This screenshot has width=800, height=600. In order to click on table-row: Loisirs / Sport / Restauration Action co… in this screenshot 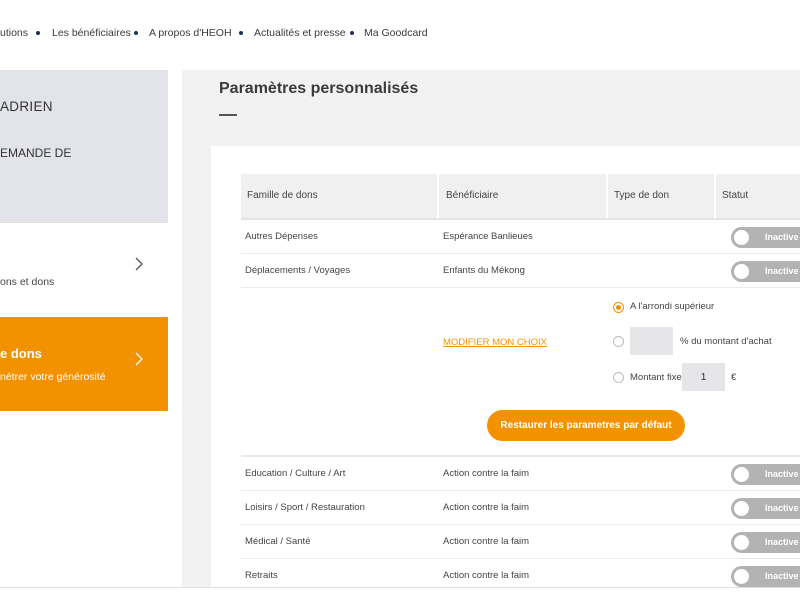, I will do `click(520, 508)`.